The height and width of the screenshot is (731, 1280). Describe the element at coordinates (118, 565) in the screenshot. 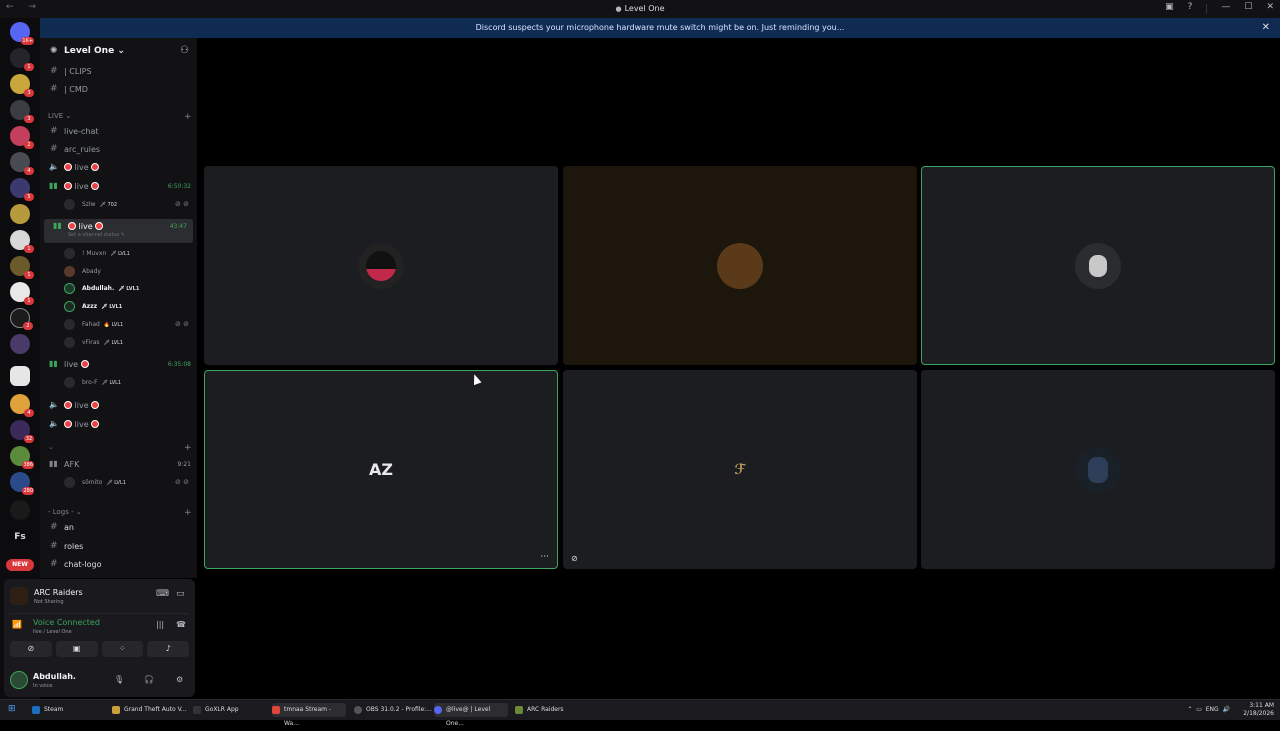

I see `channel-chat-logo: # chat-logo` at that location.